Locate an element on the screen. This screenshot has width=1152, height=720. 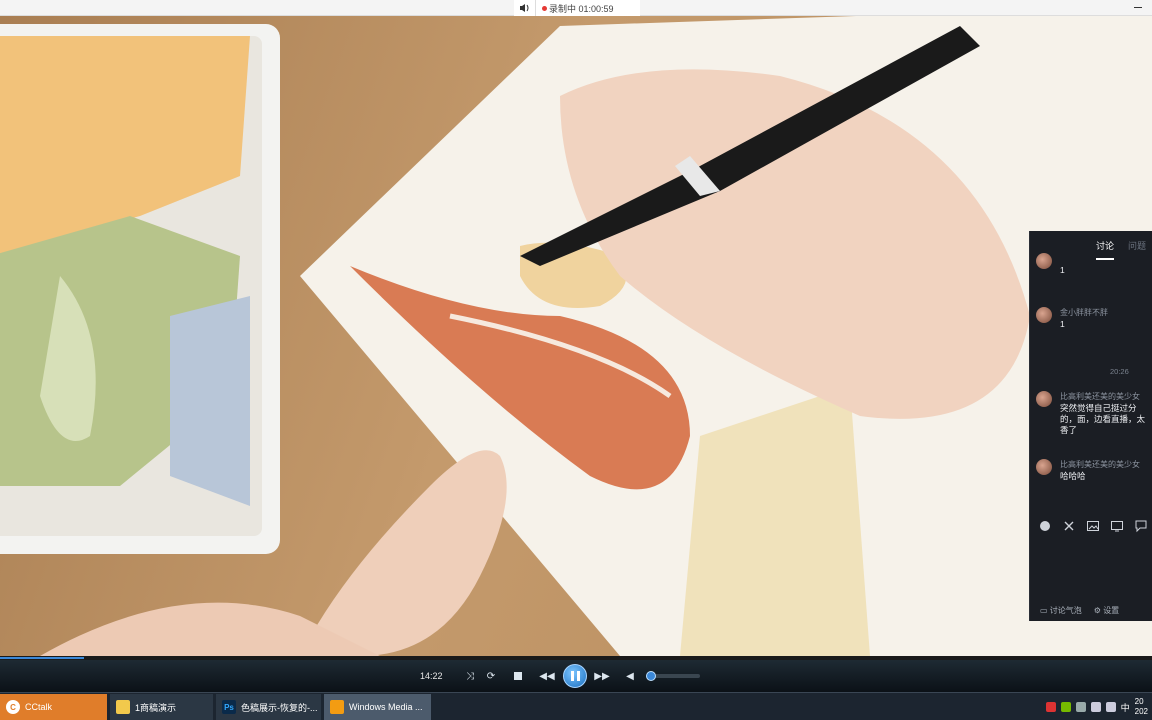
discussion-bubble-button: ▭ 讨论气泡 is located at coordinates (1061, 610).